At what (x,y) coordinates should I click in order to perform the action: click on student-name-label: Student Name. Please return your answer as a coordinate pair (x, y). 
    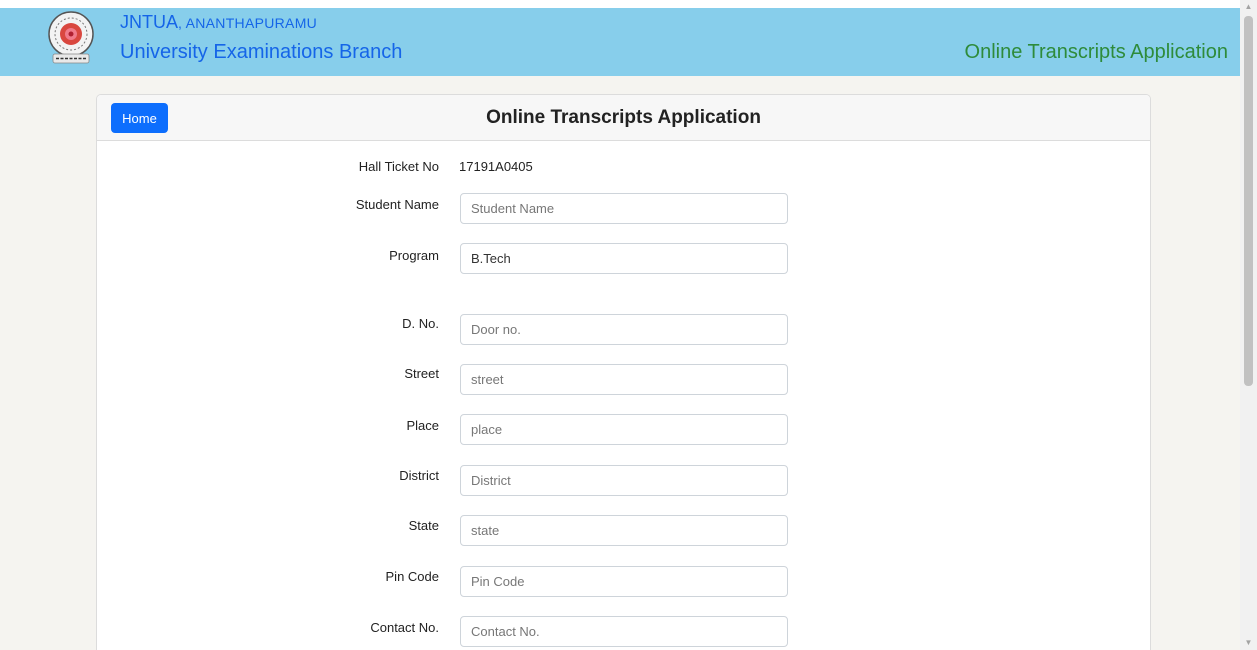
    Looking at the image, I should click on (397, 204).